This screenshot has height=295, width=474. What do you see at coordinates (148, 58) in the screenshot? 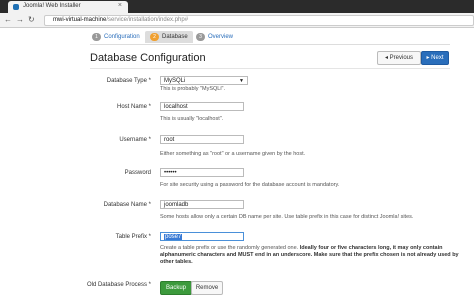
I see `page-title: Database Configuration` at bounding box center [148, 58].